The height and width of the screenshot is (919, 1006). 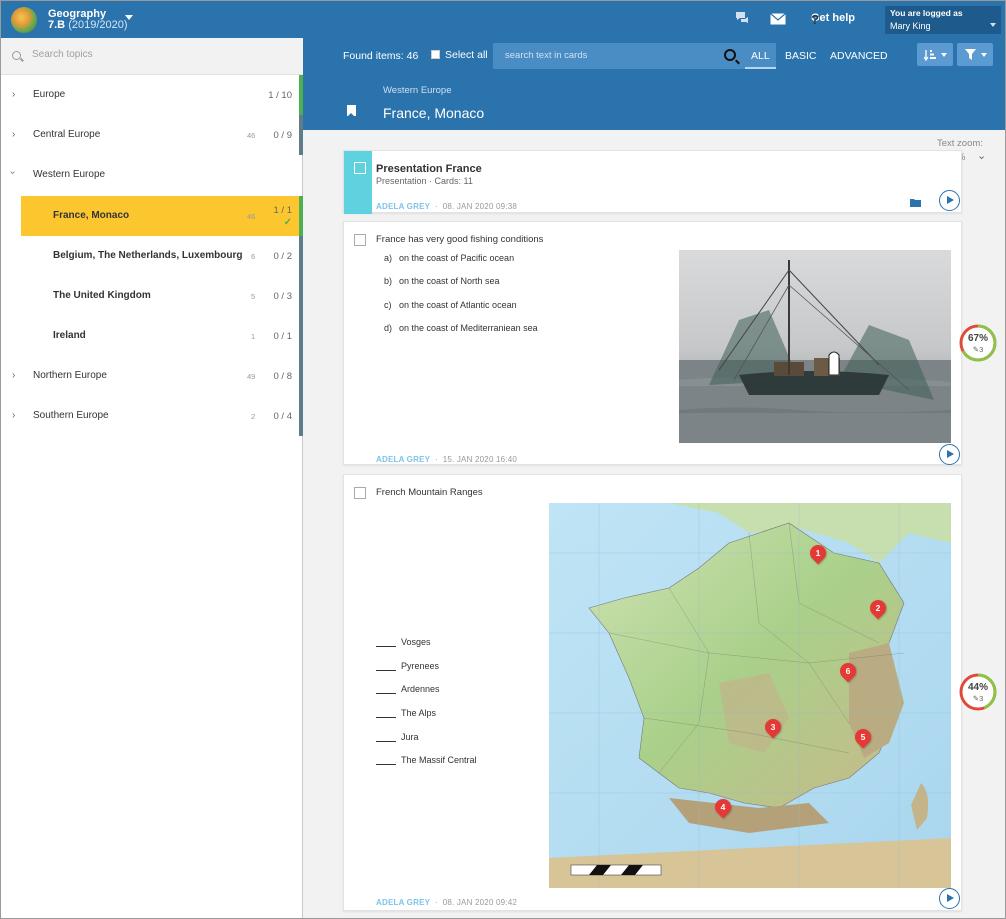 What do you see at coordinates (778, 19) in the screenshot?
I see `mail-icon` at bounding box center [778, 19].